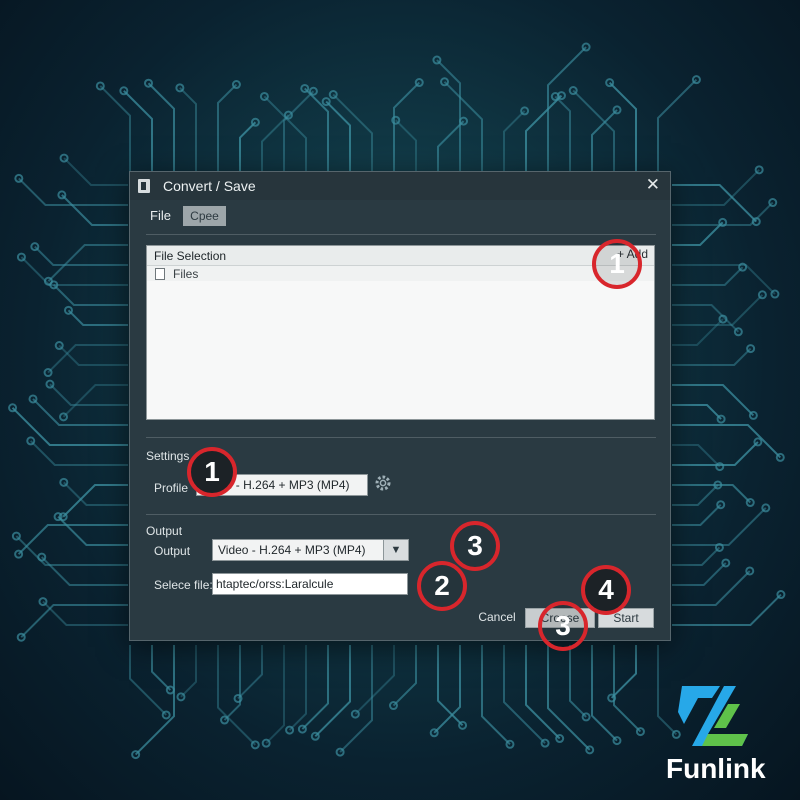  Describe the element at coordinates (400, 256) in the screenshot. I see `file-selection-header: File Selection + Add` at that location.